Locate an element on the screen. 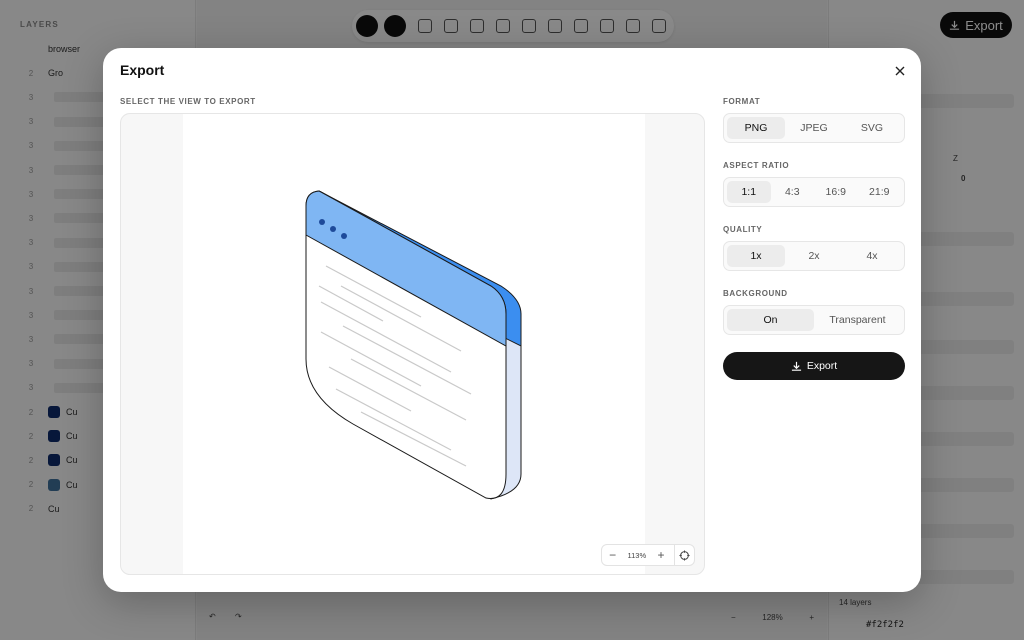  format-selector: PNG JPEG SVG is located at coordinates (814, 128).